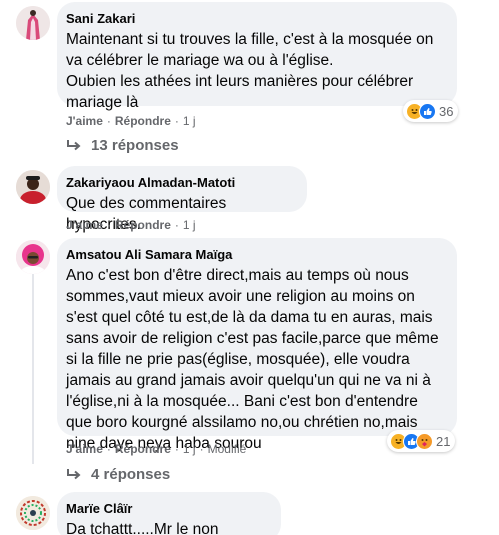  I want to click on comment-author: Zakariyaou Almadan-Matoti, so click(180, 183).